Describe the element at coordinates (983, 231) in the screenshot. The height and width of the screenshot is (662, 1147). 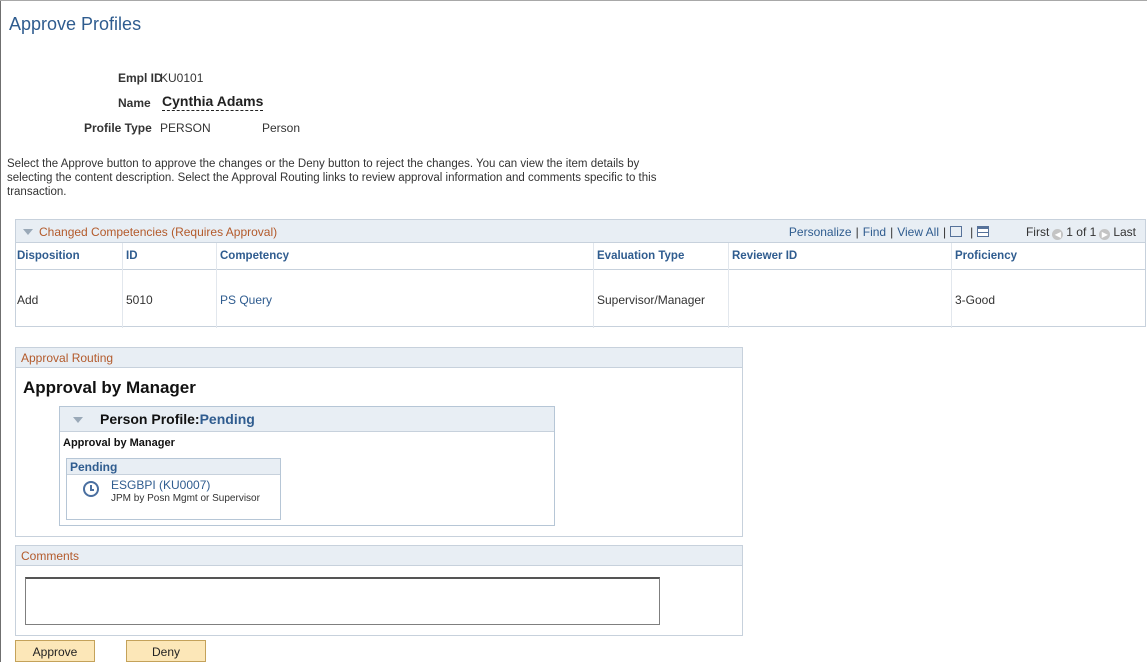
I see `download-icon` at that location.